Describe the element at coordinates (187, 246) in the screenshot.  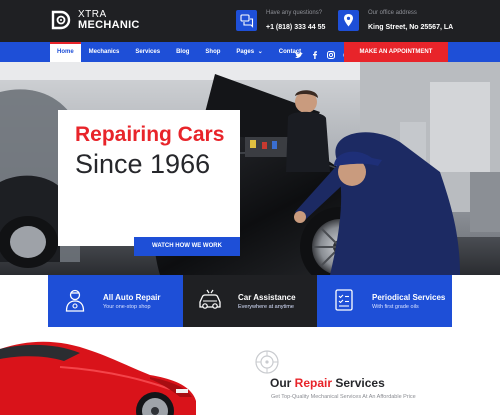
I see `watch-how-we-work-button: WATCH HOW WE WORK` at that location.